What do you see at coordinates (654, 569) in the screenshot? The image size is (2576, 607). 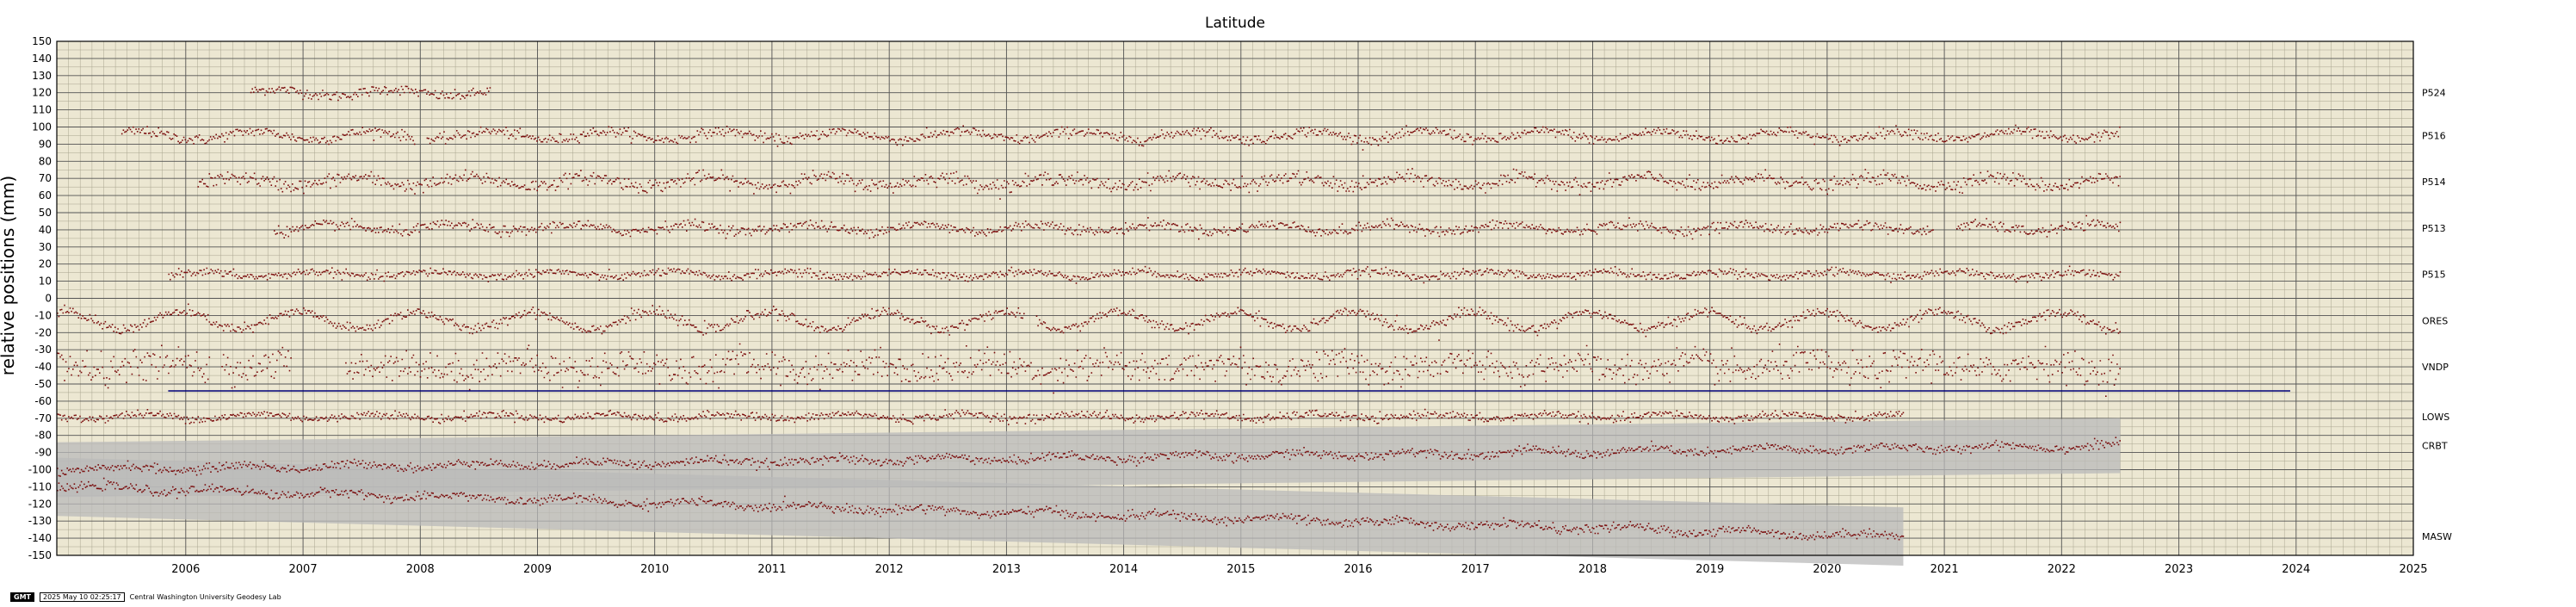 I see `x-tick-label: 2010` at bounding box center [654, 569].